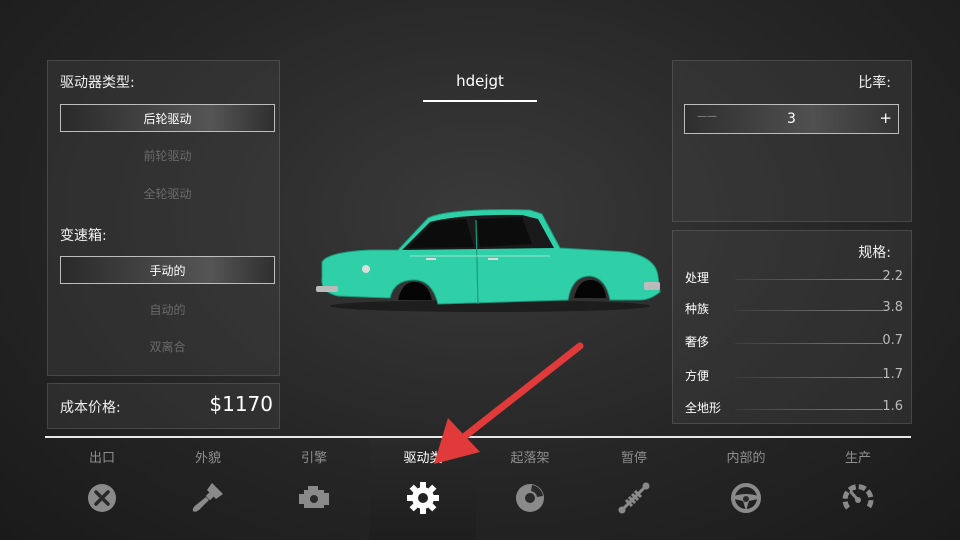  What do you see at coordinates (892, 307) in the screenshot?
I see `spec-value: 3.8` at bounding box center [892, 307].